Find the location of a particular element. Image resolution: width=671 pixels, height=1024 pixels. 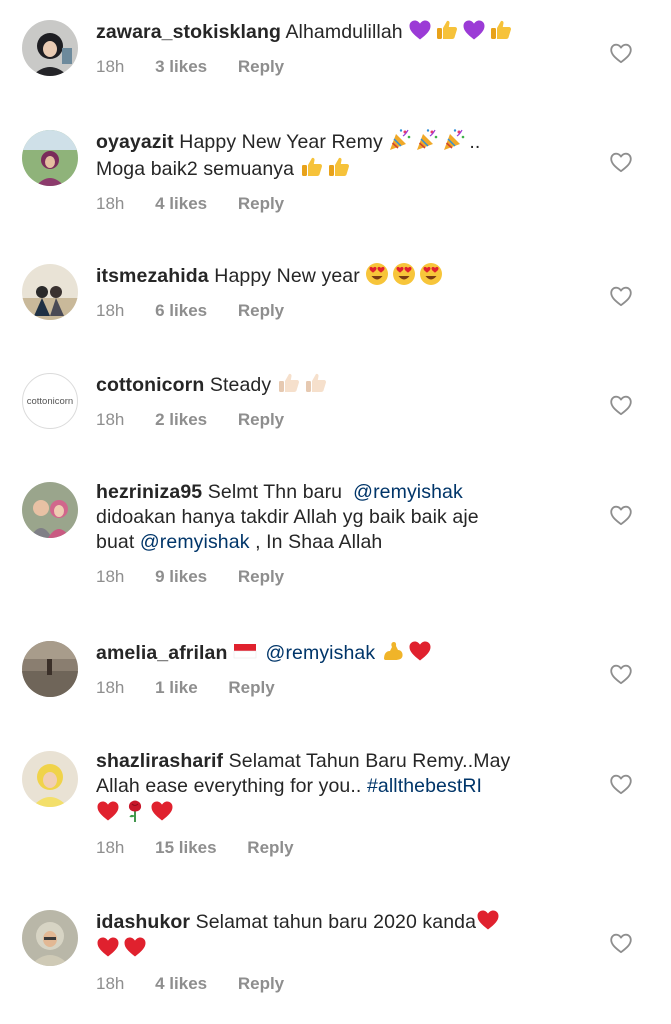

comment-meta: 18h 2 likes Reply is located at coordinates (331, 420).